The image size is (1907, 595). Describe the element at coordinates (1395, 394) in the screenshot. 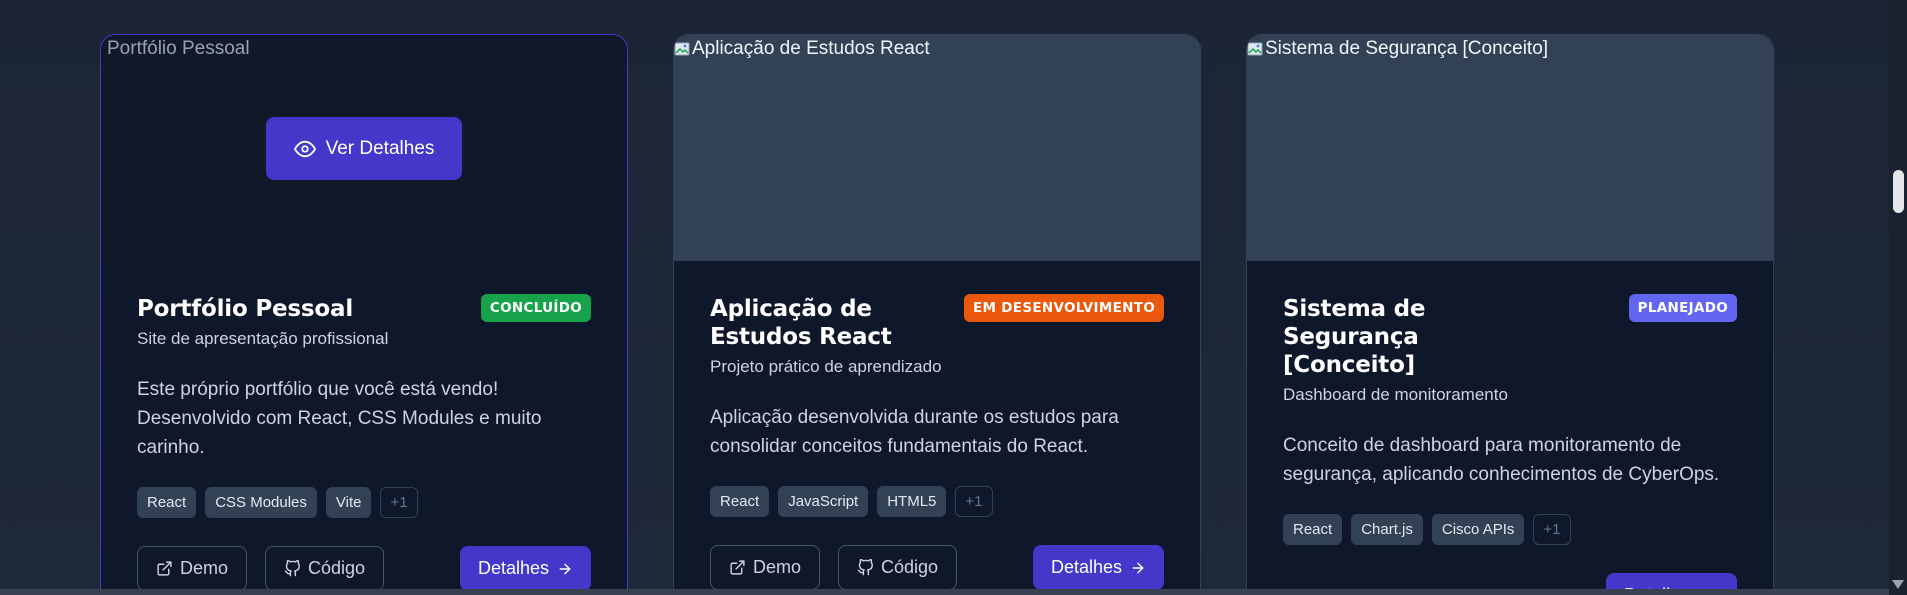

I see `project-subtitle: Dashboard de monitoramento` at that location.